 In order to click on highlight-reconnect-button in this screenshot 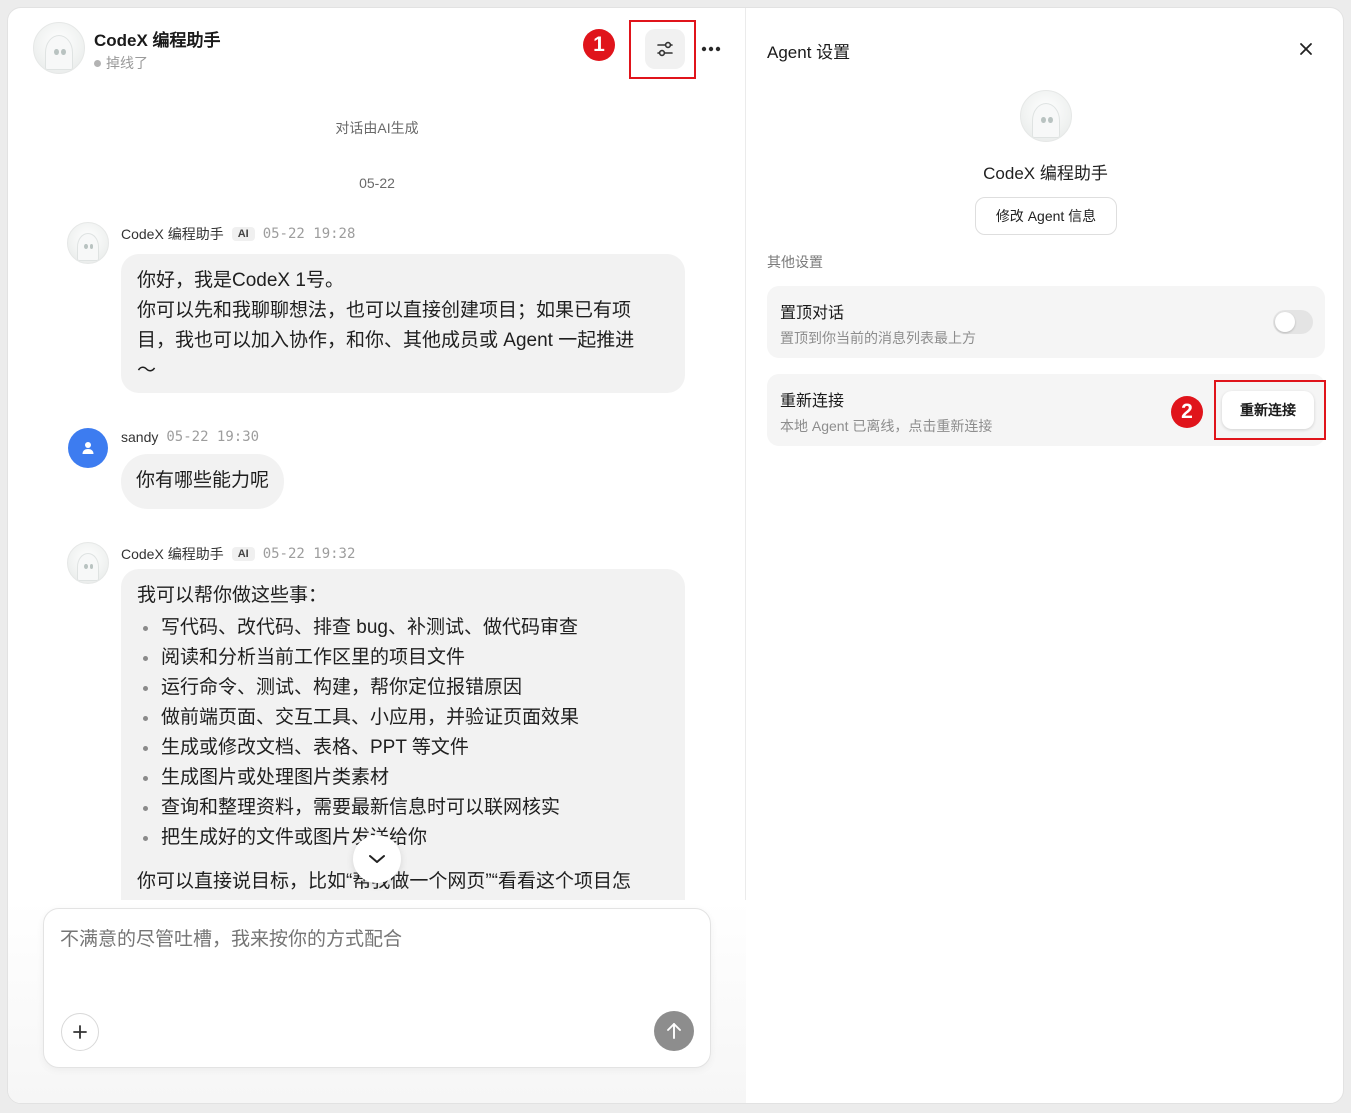, I will do `click(1270, 410)`.